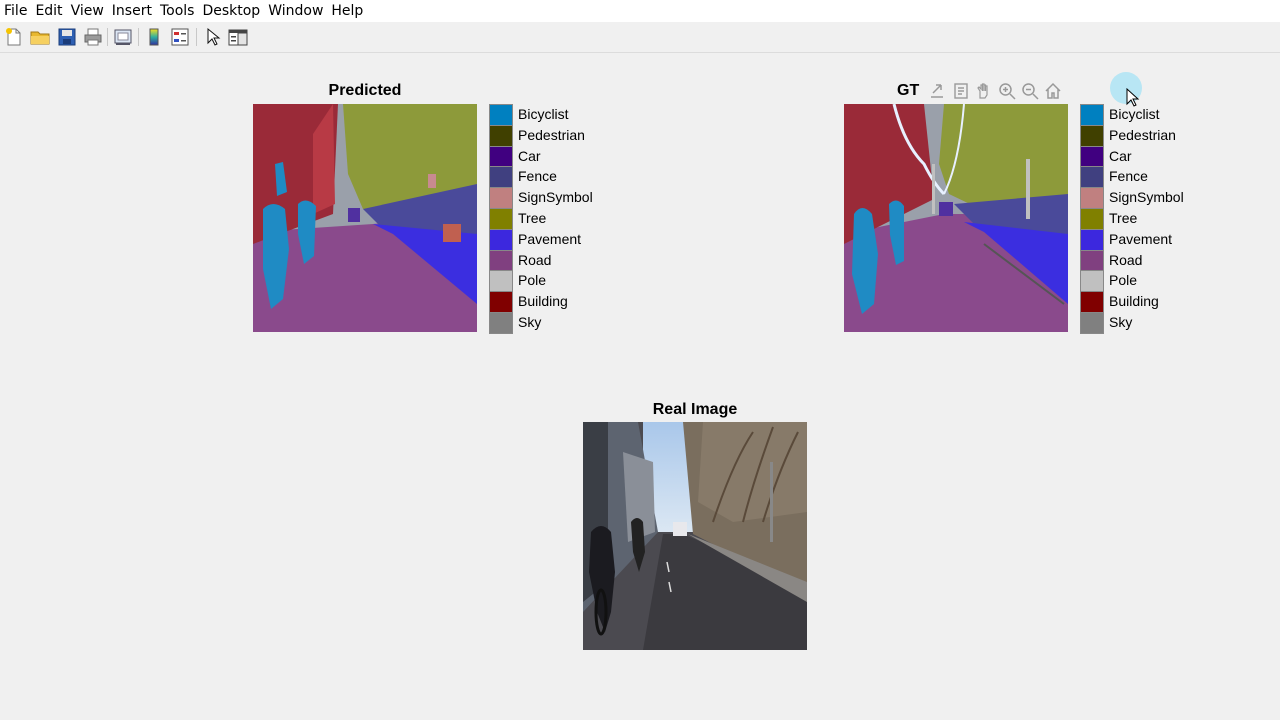 The image size is (1280, 720). I want to click on menu-tools: Tools, so click(177, 11).